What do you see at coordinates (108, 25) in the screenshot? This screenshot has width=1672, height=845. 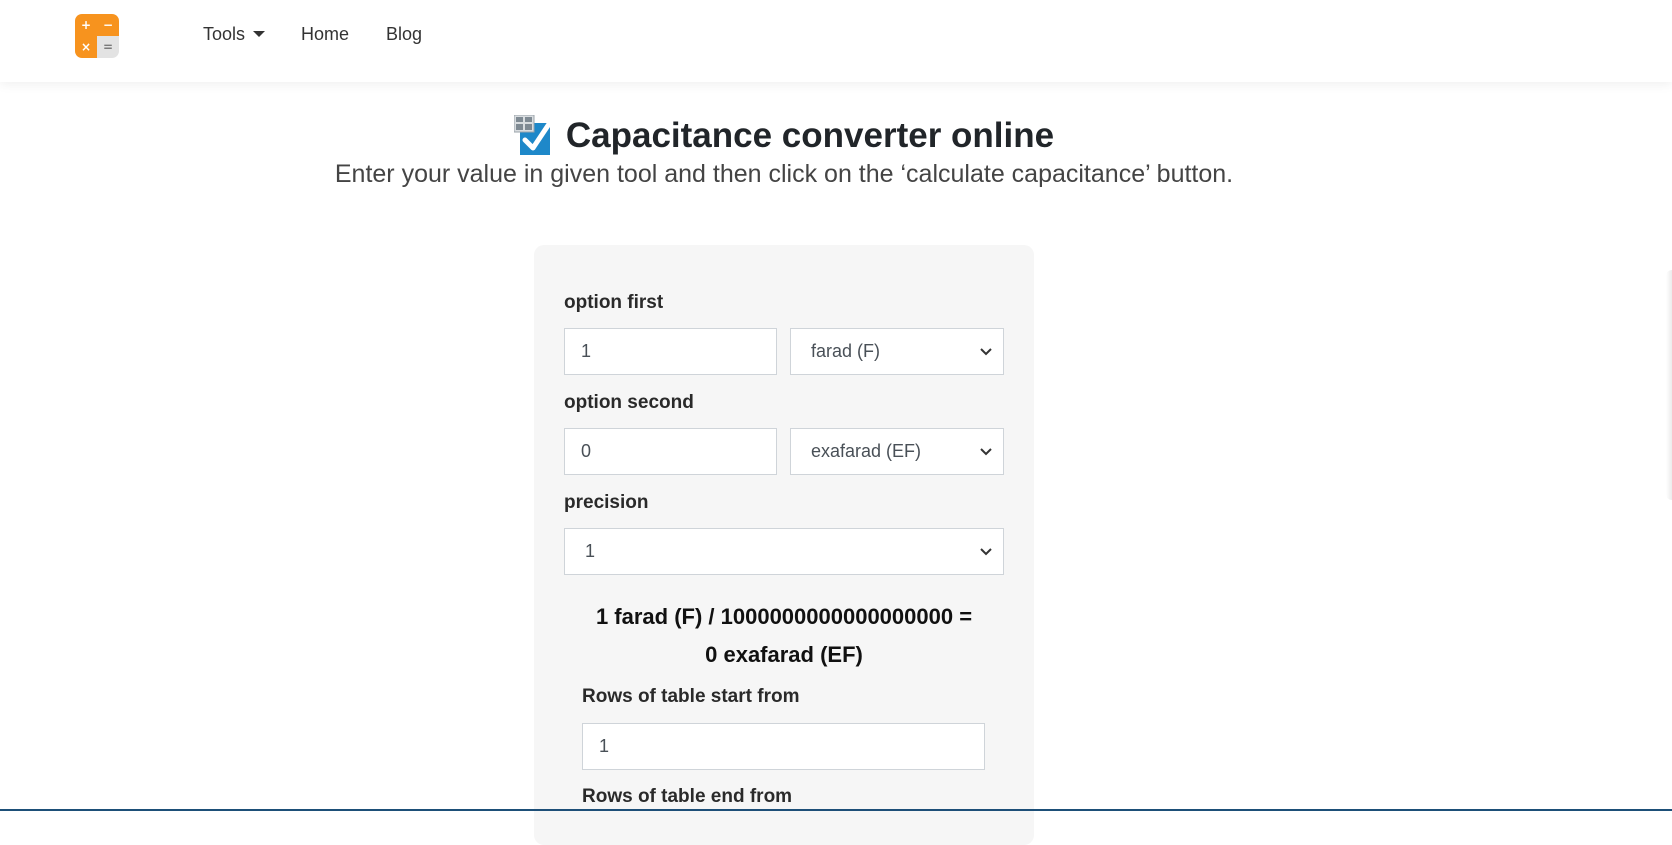 I see `logo-minus: −` at bounding box center [108, 25].